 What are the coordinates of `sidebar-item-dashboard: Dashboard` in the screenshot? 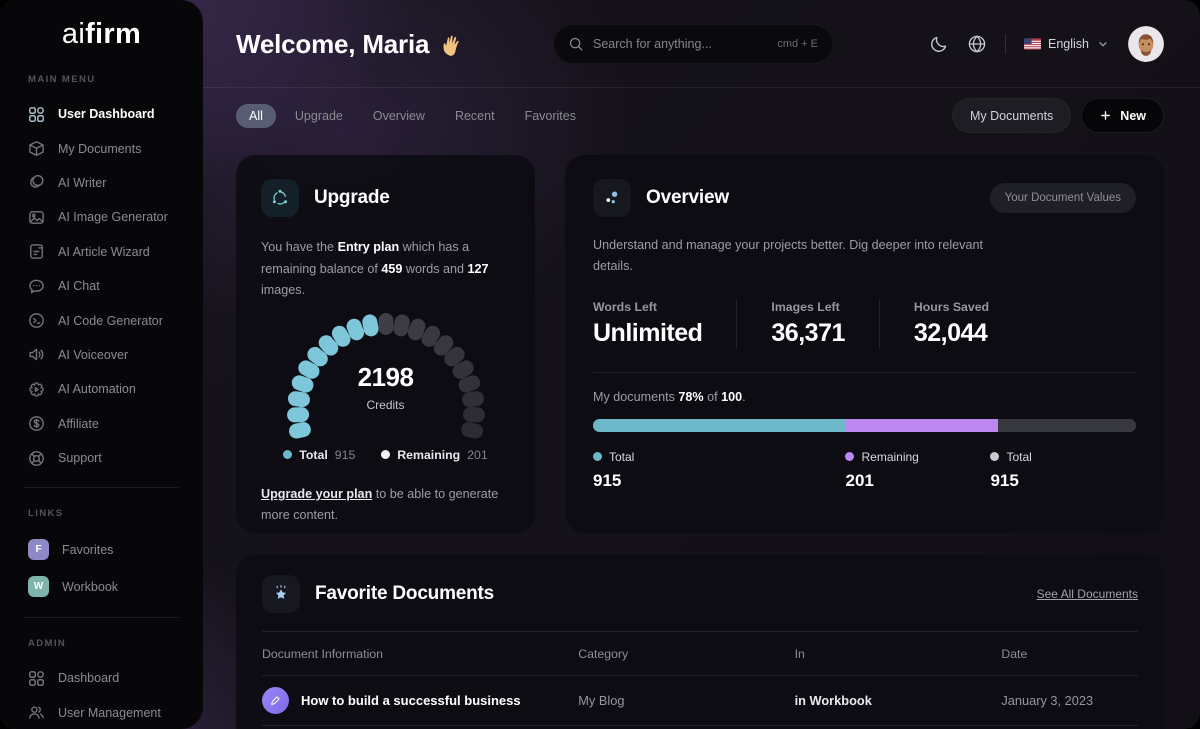 It's located at (101, 678).